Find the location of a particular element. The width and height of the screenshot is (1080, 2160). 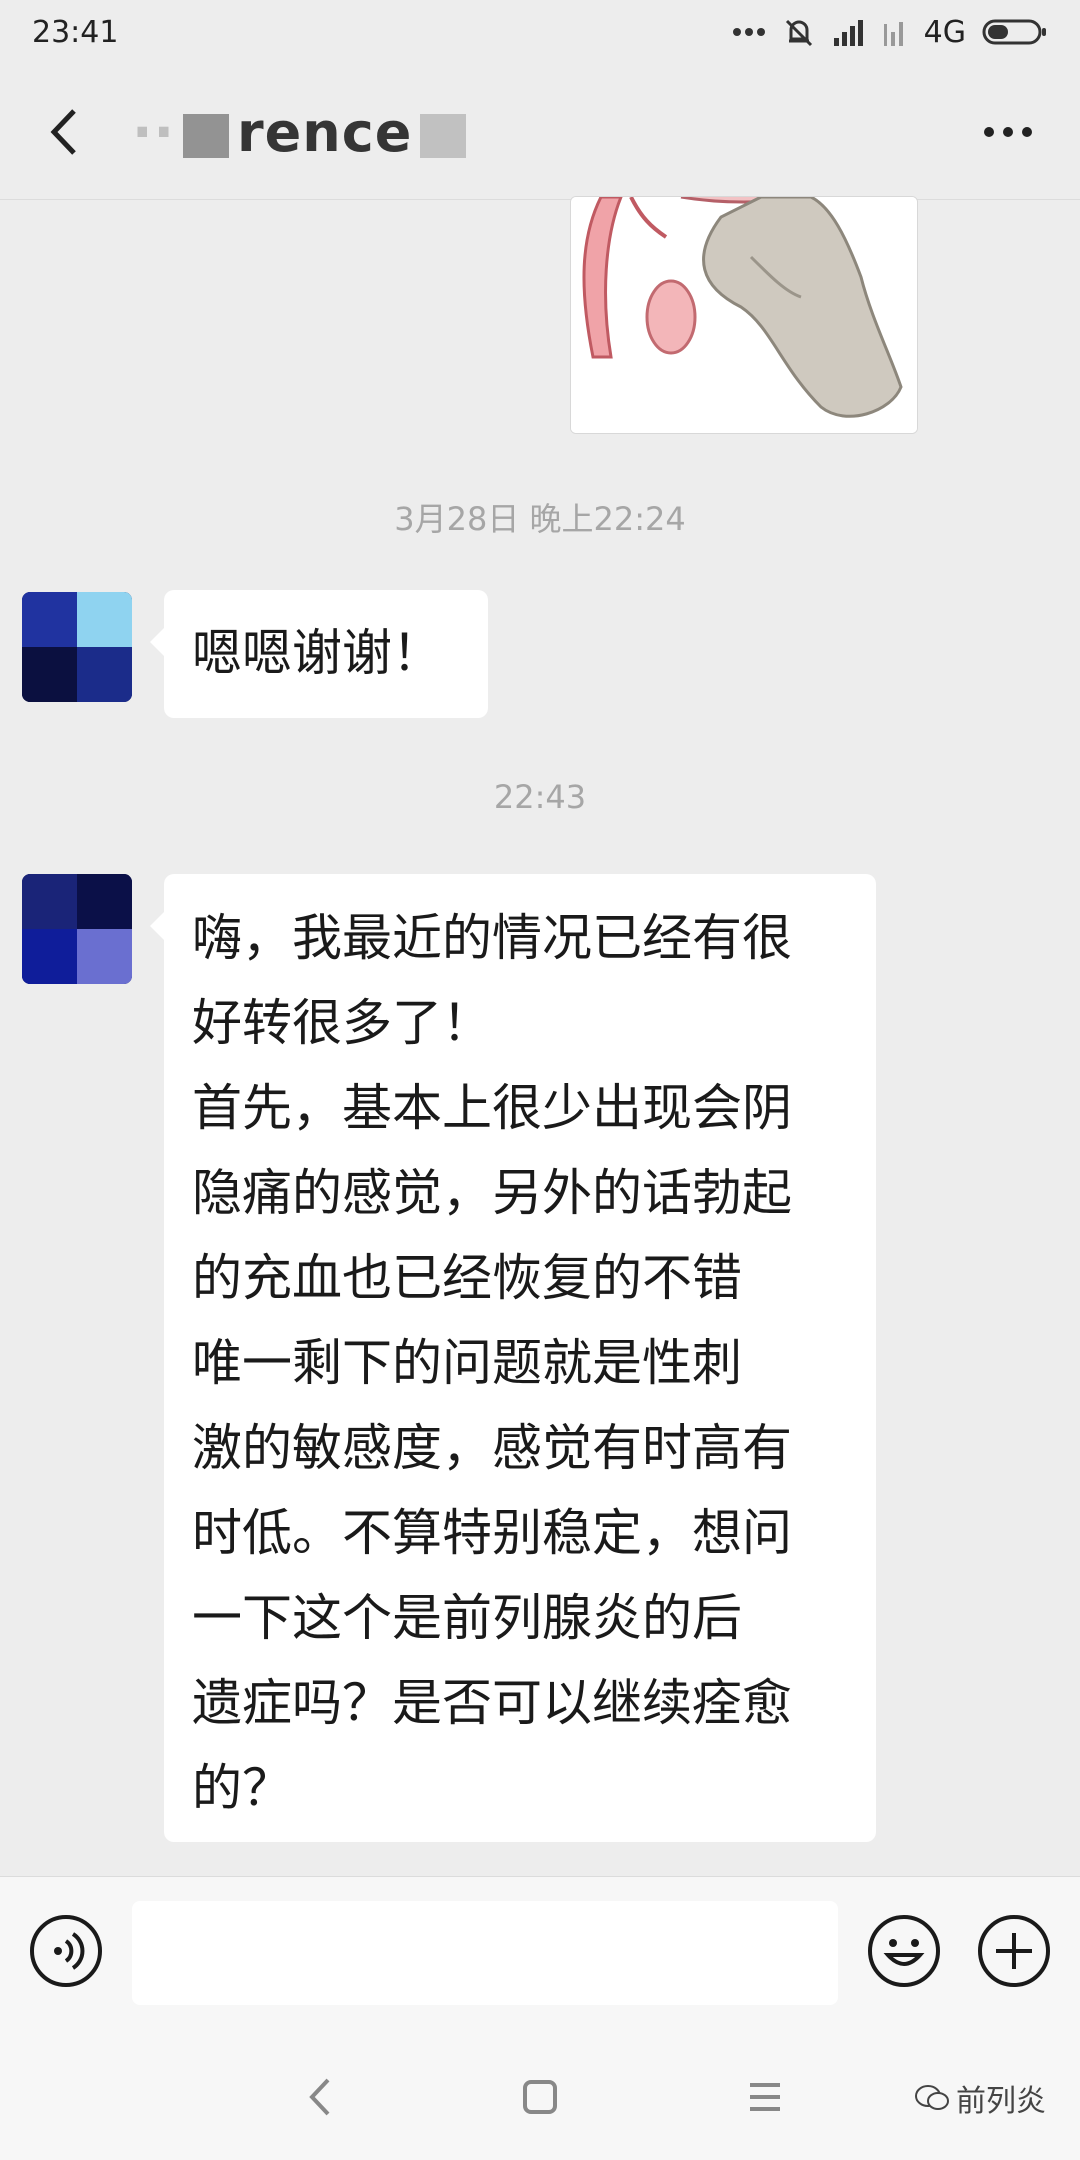

title-mosaic-left: ·· is located at coordinates (154, 132).